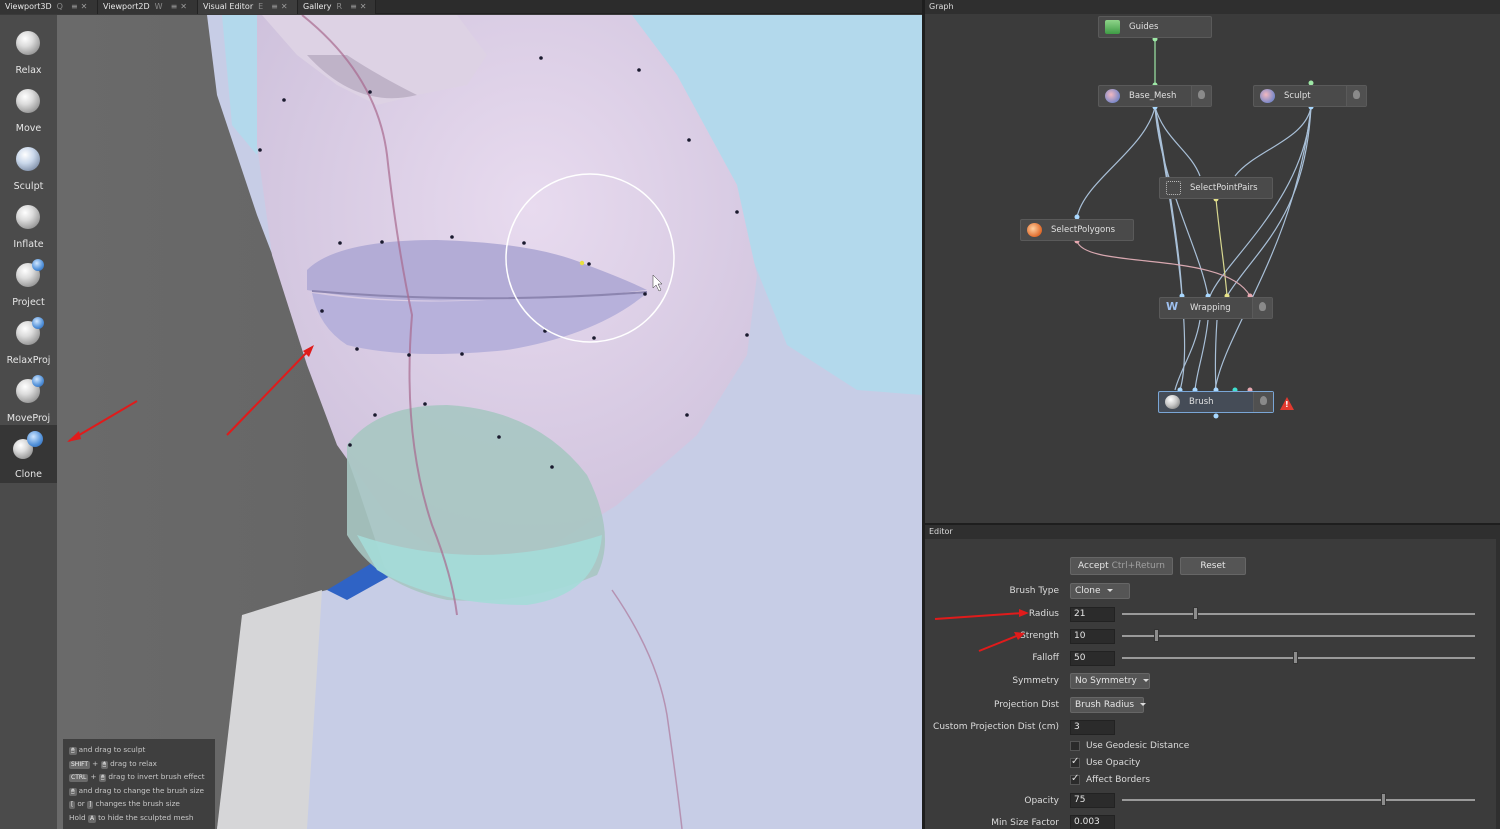 The image size is (1500, 829). I want to click on tool-move: Move, so click(28, 108).